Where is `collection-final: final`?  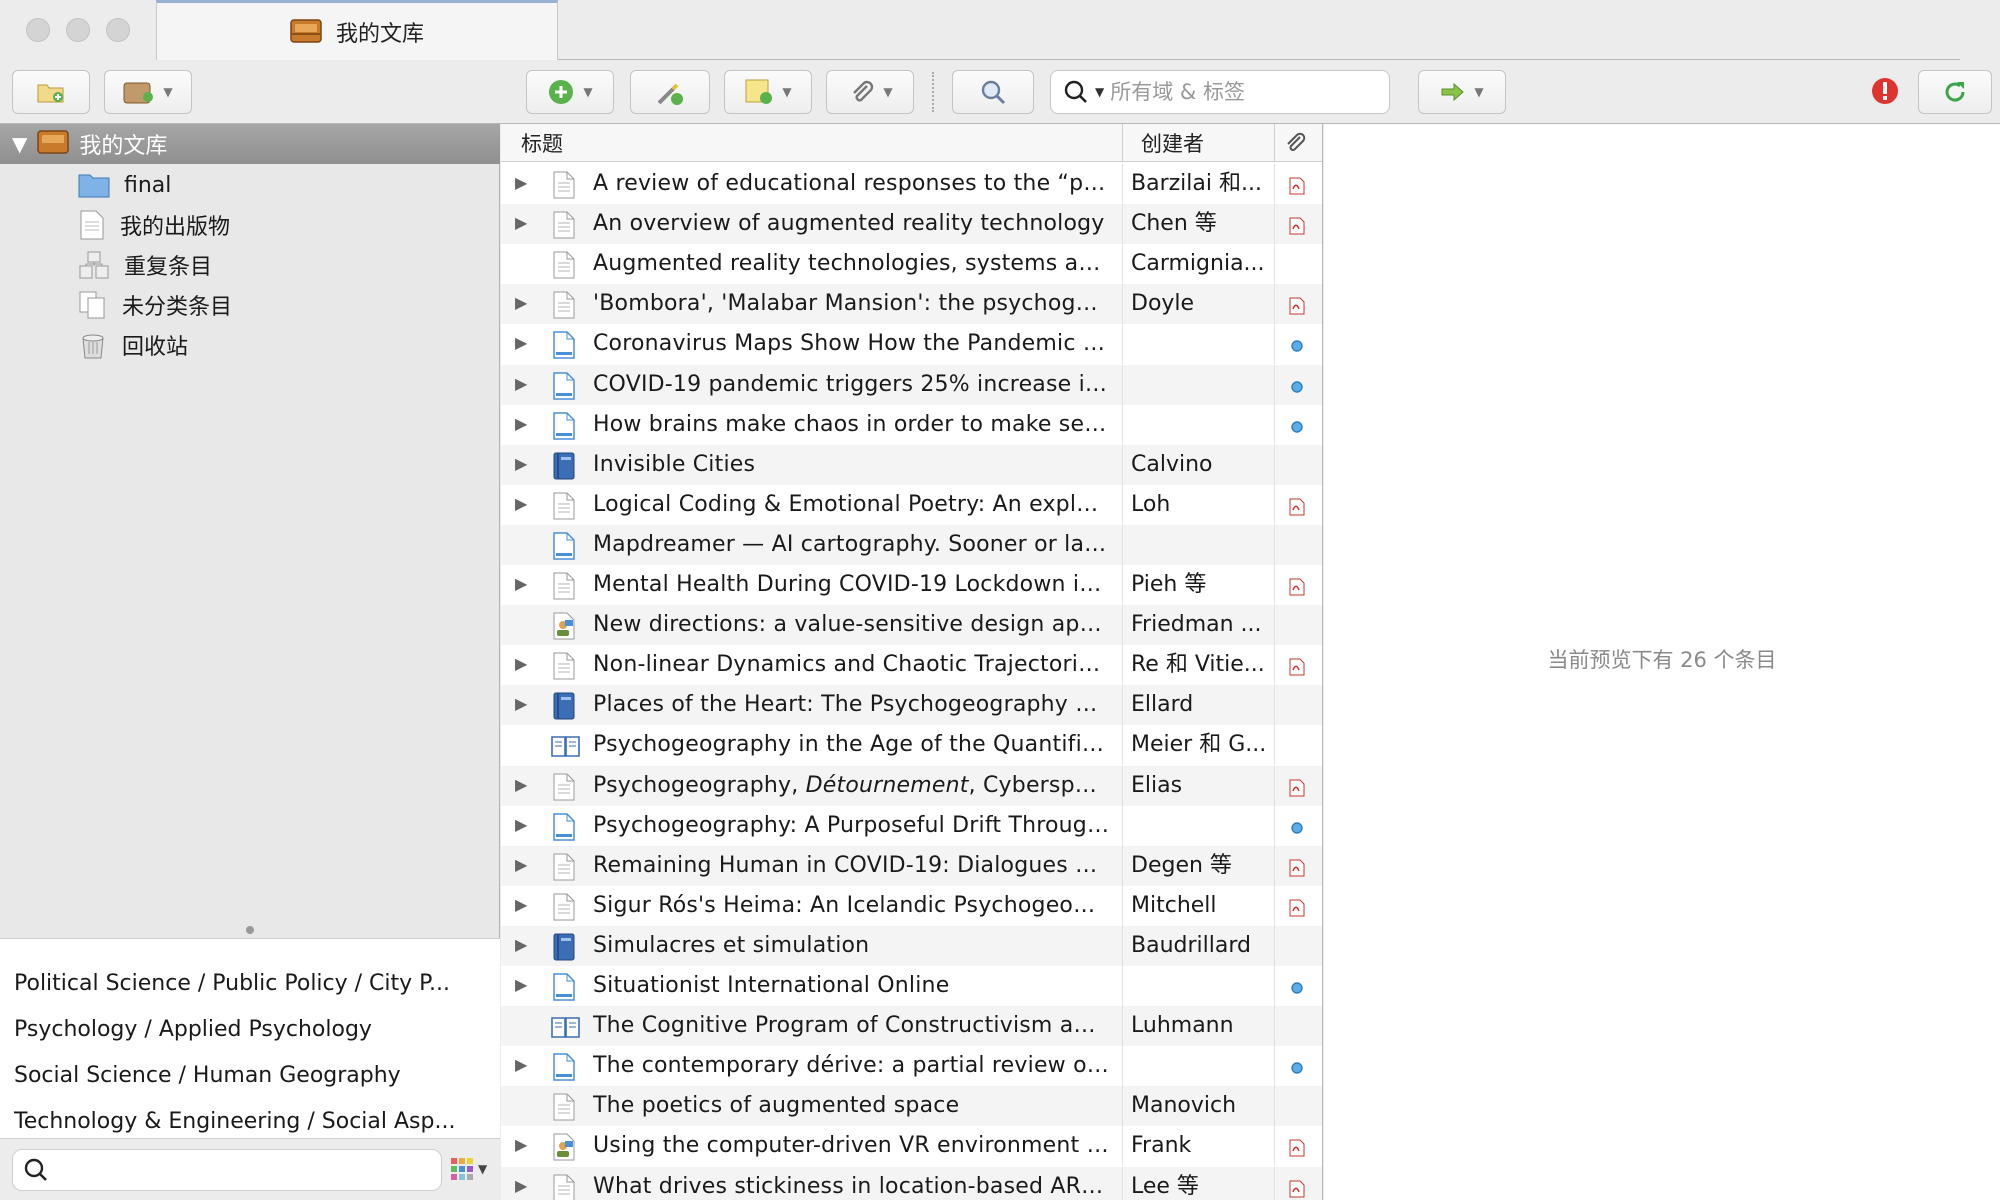
collection-final: final is located at coordinates (124, 185).